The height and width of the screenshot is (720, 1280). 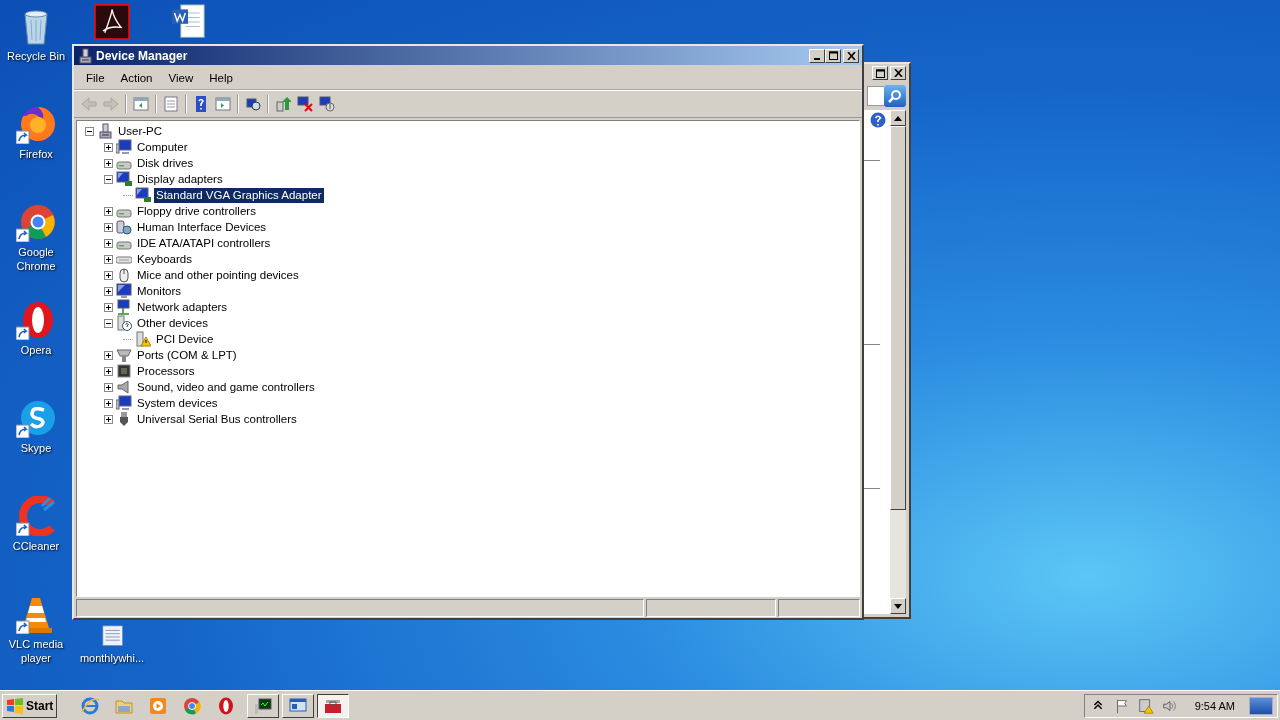 I want to click on tree-item: Universal Serial Bus controllers, so click(x=217, y=419).